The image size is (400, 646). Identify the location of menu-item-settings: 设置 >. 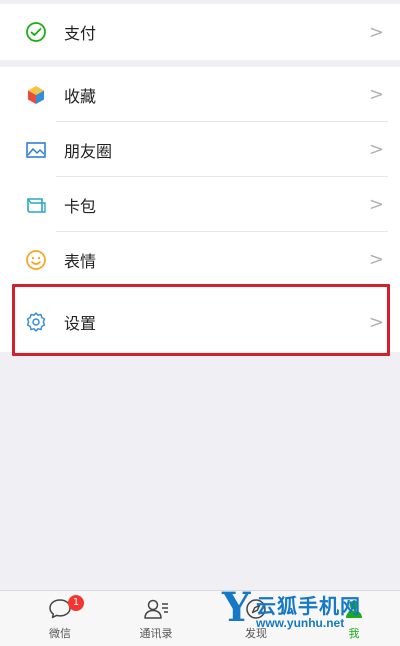
(200, 322).